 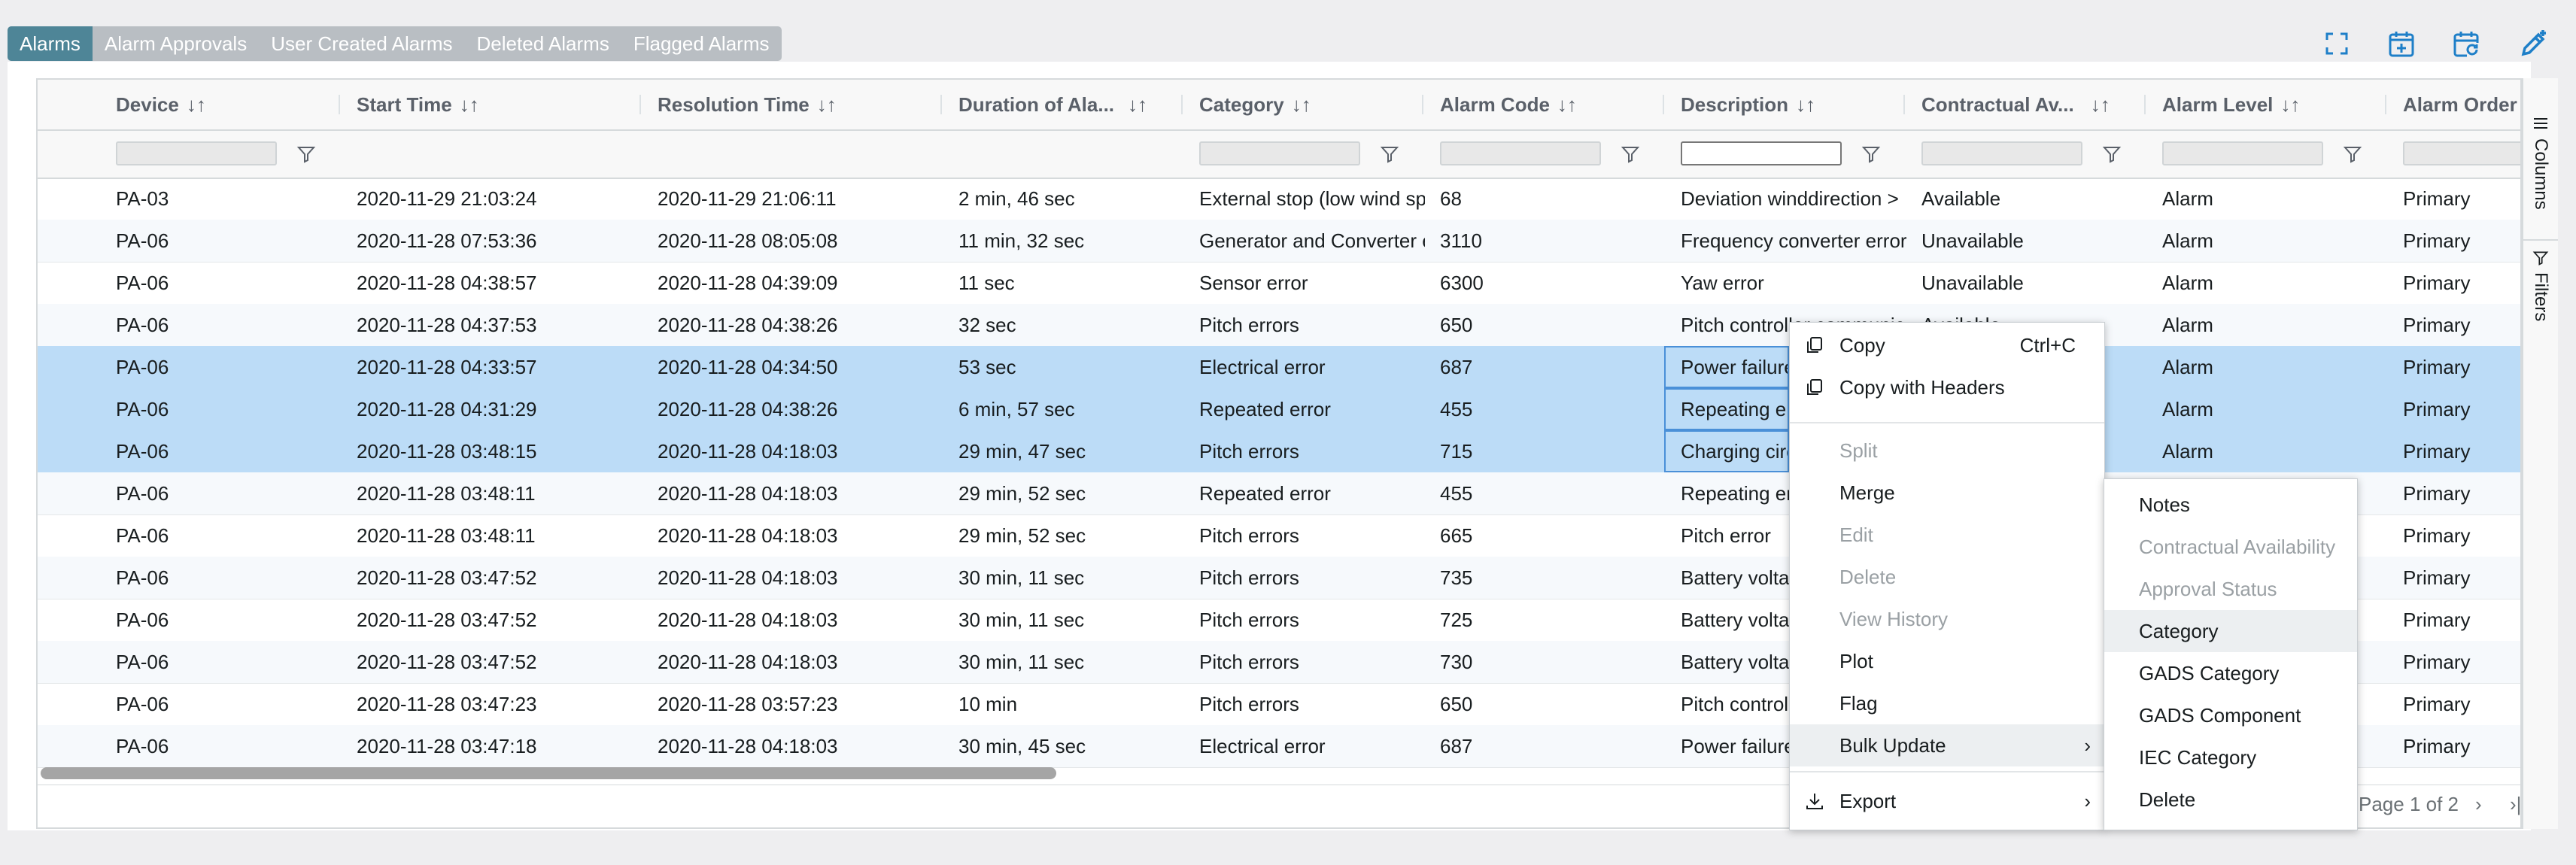 I want to click on submenu-item-gads-component: GADS Component, so click(x=2231, y=715).